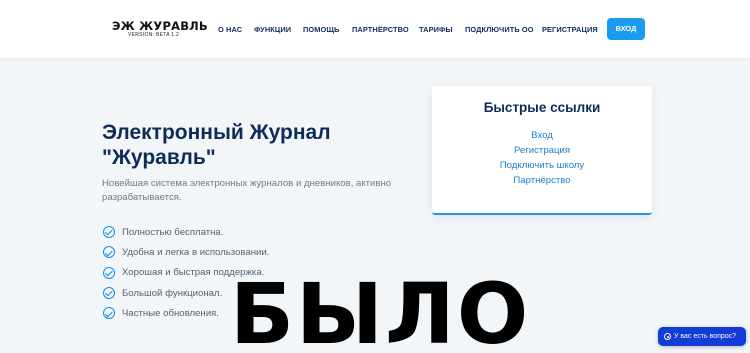  Describe the element at coordinates (160, 26) in the screenshot. I see `logo-title: ЭЖ ЖУРАВЛЬ` at that location.